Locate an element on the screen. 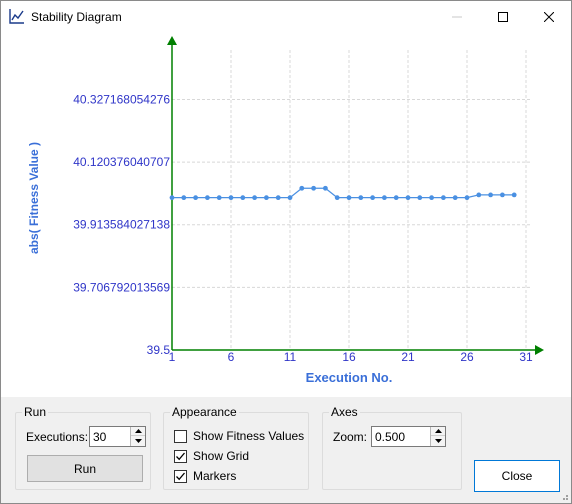 This screenshot has width=572, height=504. x-axis-arrow is located at coordinates (539, 350).